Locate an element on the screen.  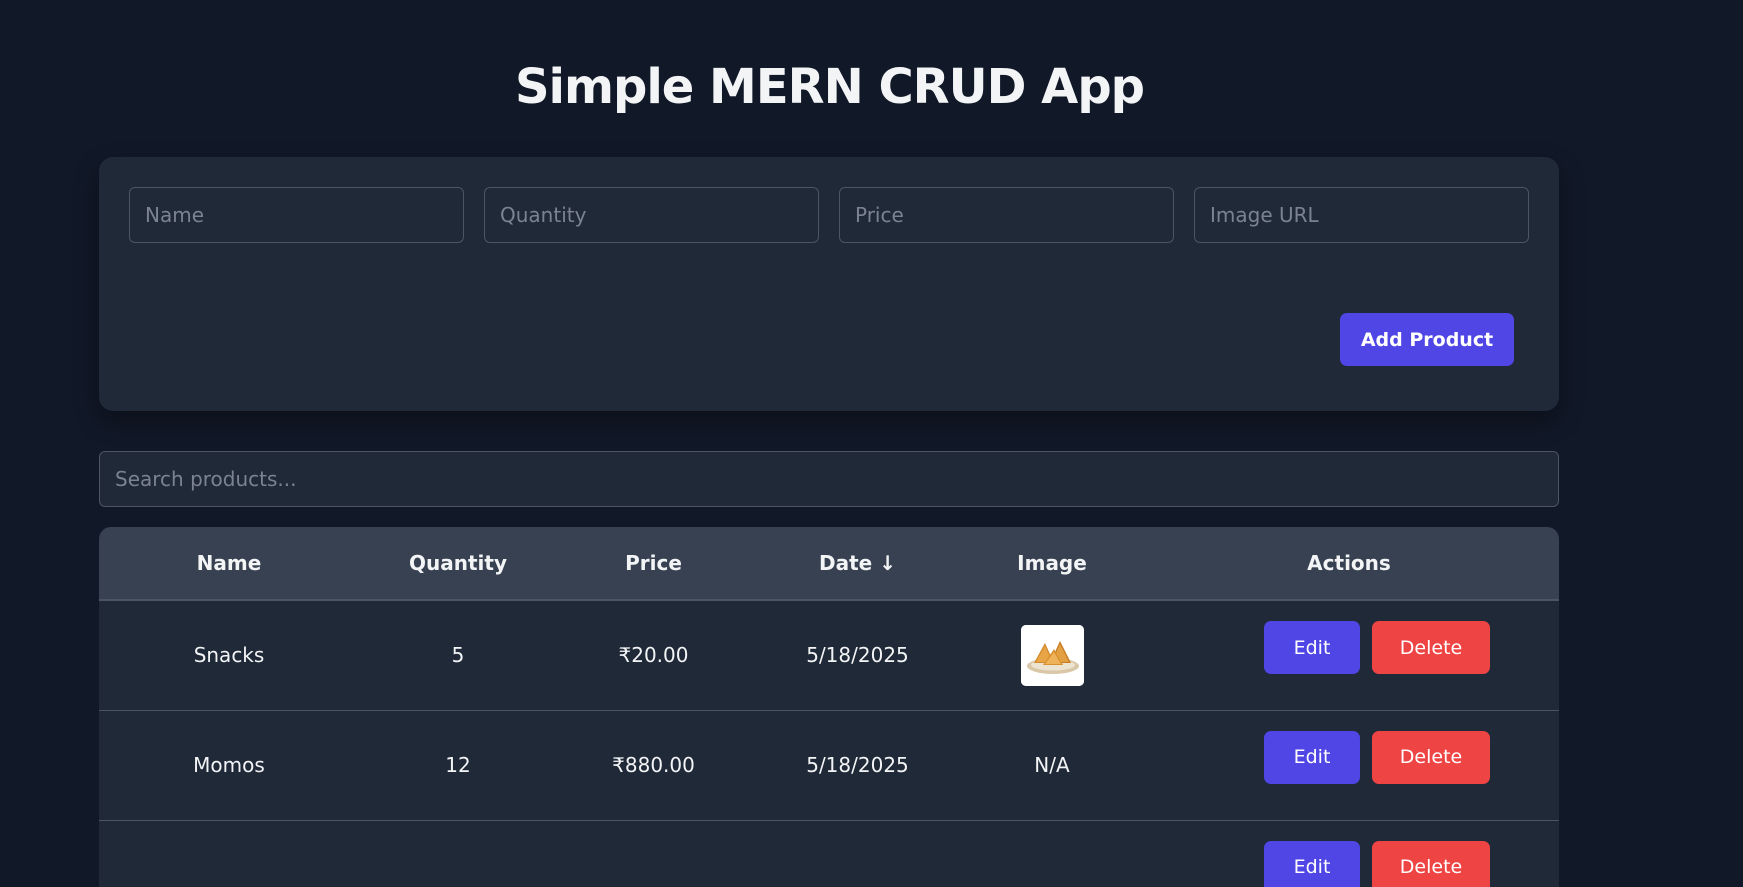
image-url-input is located at coordinates (1361, 215).